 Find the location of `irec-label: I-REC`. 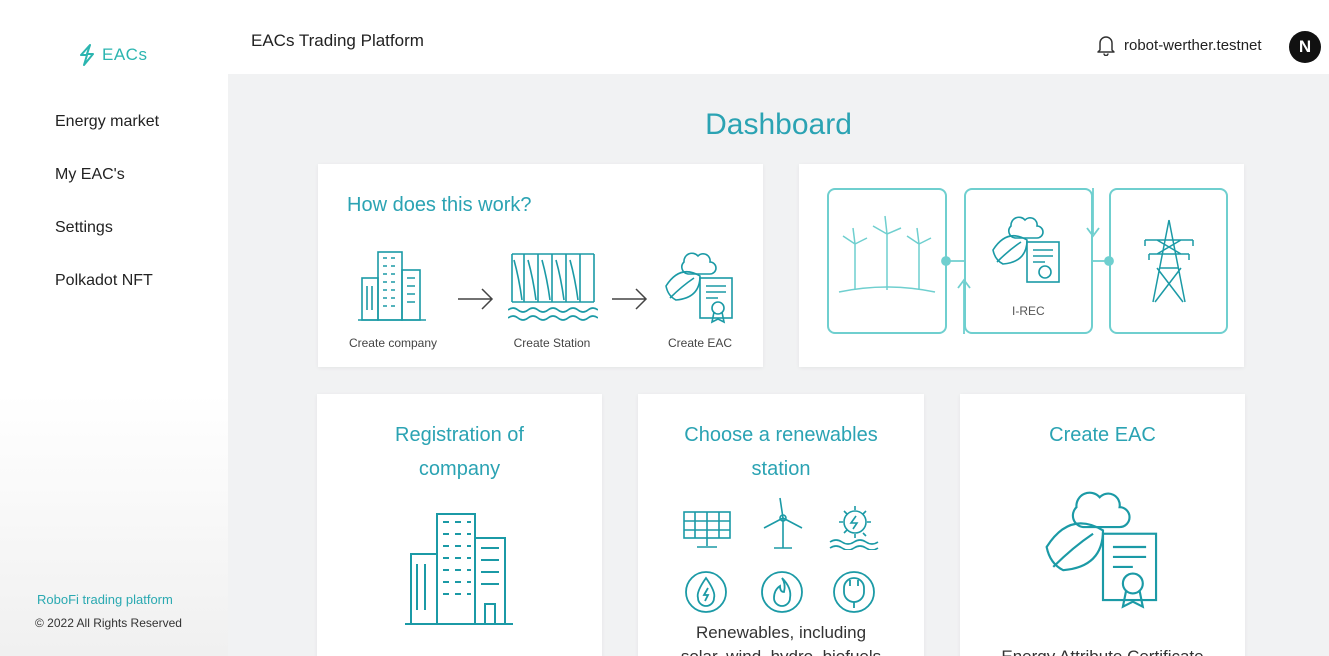

irec-label: I-REC is located at coordinates (1028, 311).